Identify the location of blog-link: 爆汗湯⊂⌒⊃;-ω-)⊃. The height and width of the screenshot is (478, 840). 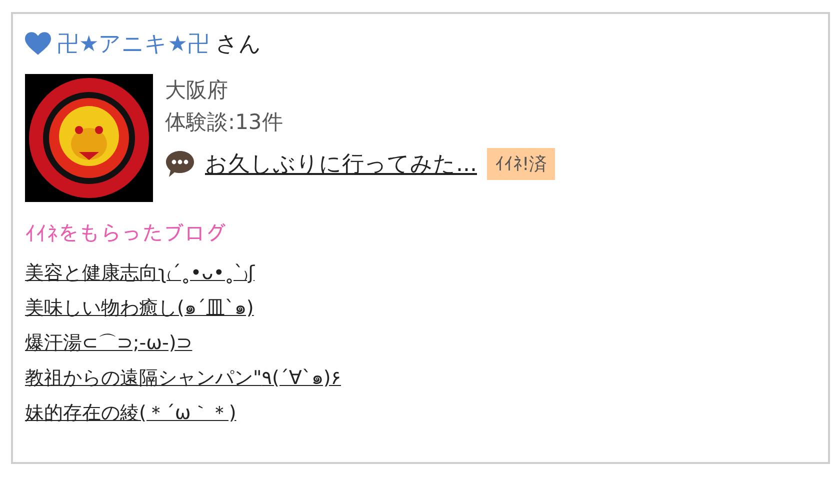
(108, 343).